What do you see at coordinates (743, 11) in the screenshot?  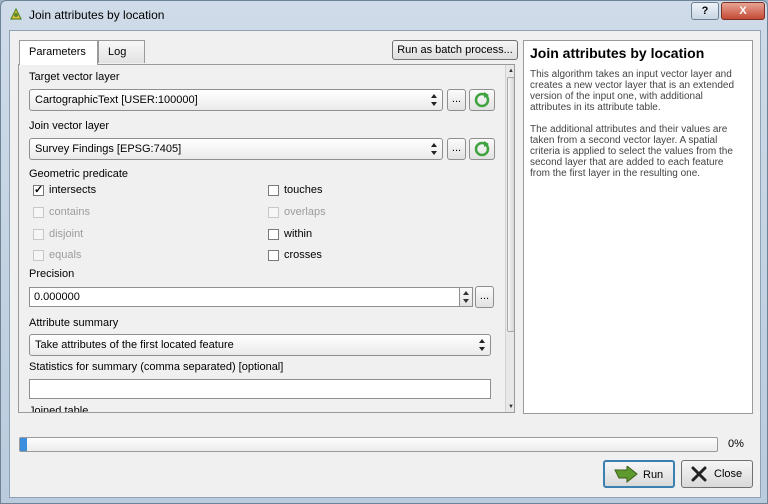 I see `window-close-button: X` at bounding box center [743, 11].